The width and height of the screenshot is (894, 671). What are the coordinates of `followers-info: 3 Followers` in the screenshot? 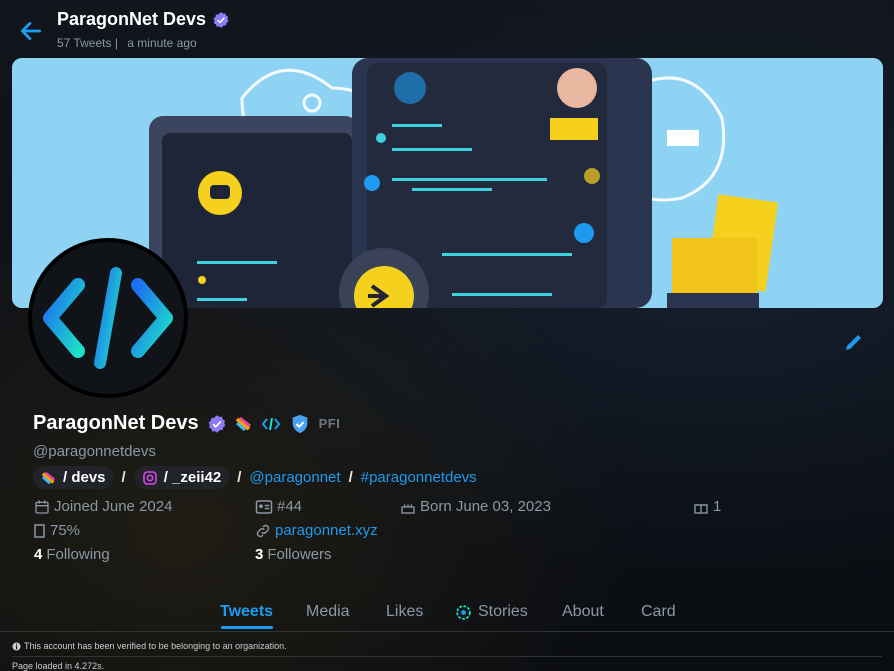 It's located at (293, 554).